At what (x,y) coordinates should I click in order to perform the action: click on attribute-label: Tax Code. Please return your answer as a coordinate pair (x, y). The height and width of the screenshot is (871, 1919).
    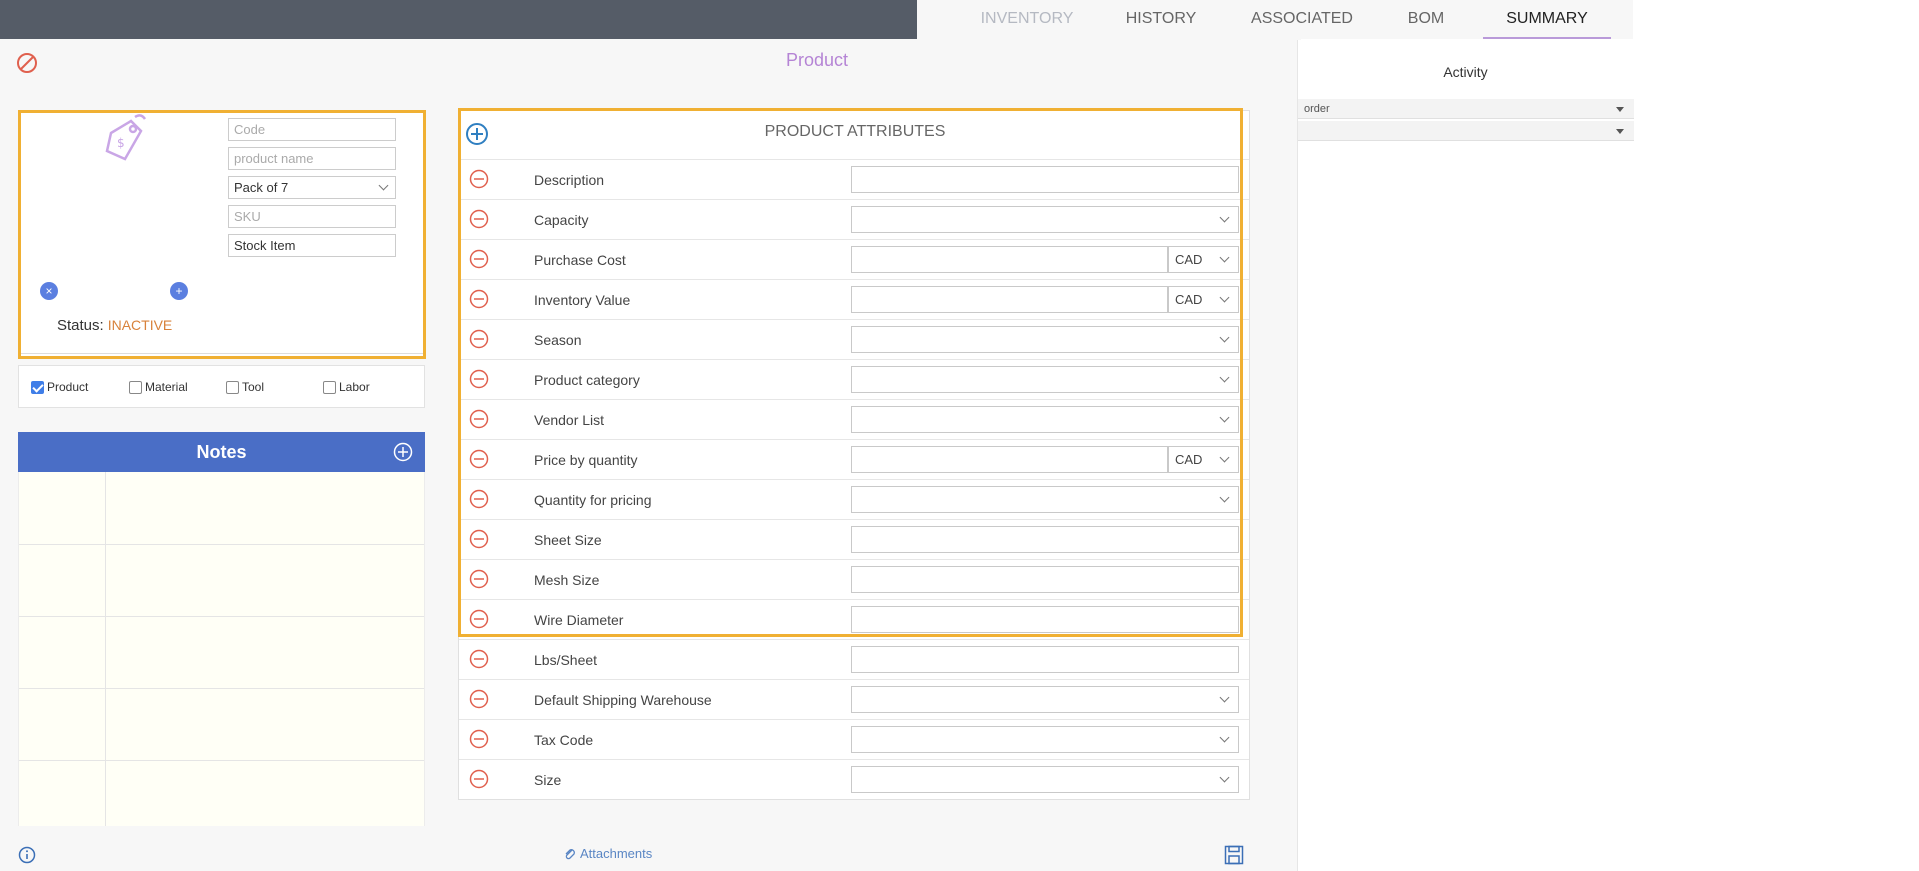
    Looking at the image, I should click on (564, 740).